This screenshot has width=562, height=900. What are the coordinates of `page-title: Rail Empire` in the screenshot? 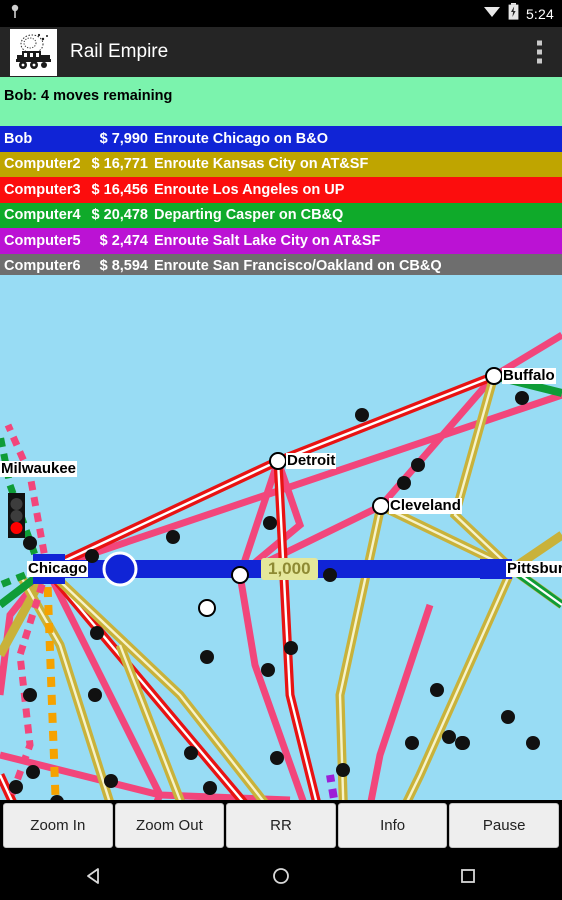 It's located at (119, 51).